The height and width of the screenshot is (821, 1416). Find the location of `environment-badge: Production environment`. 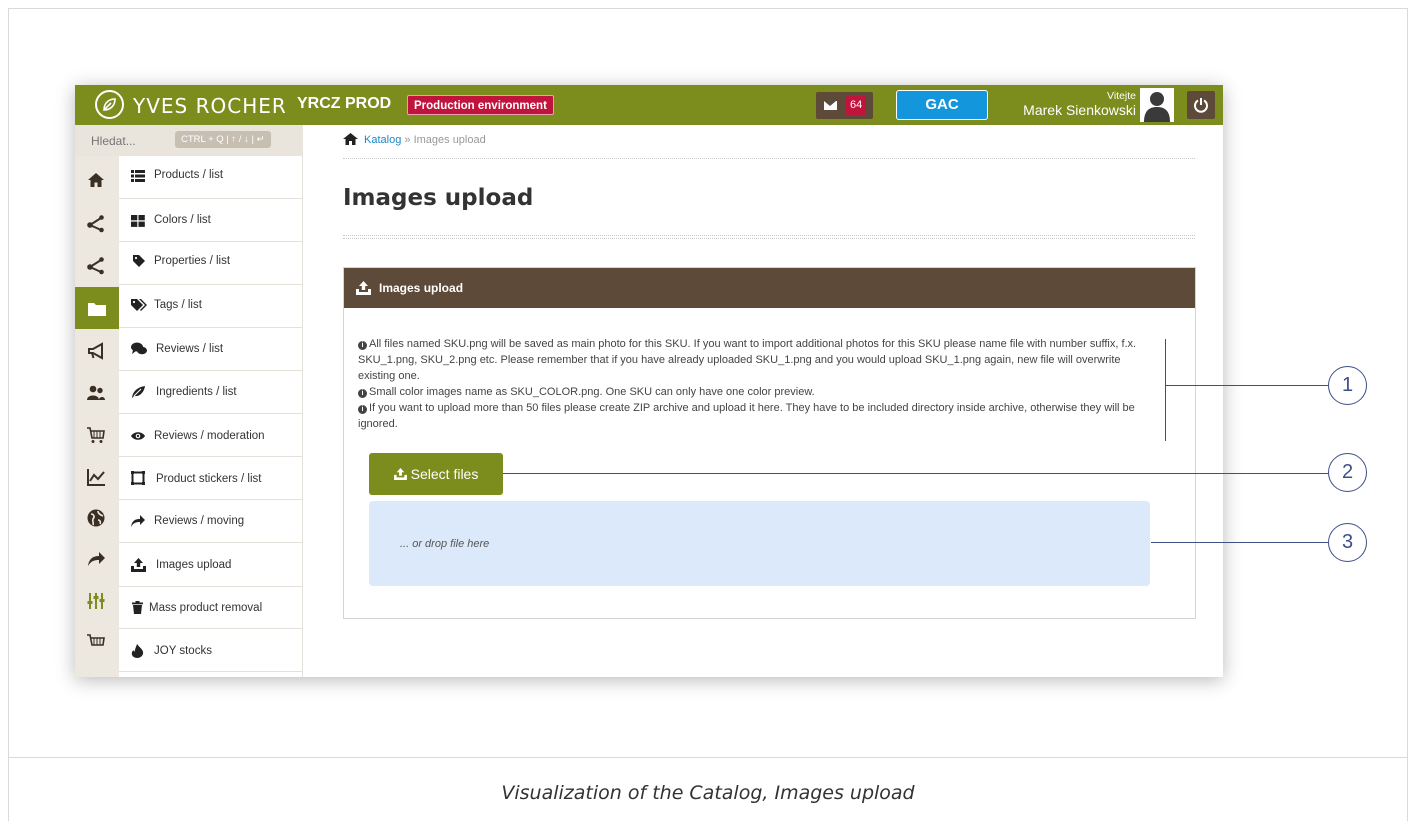

environment-badge: Production environment is located at coordinates (480, 105).